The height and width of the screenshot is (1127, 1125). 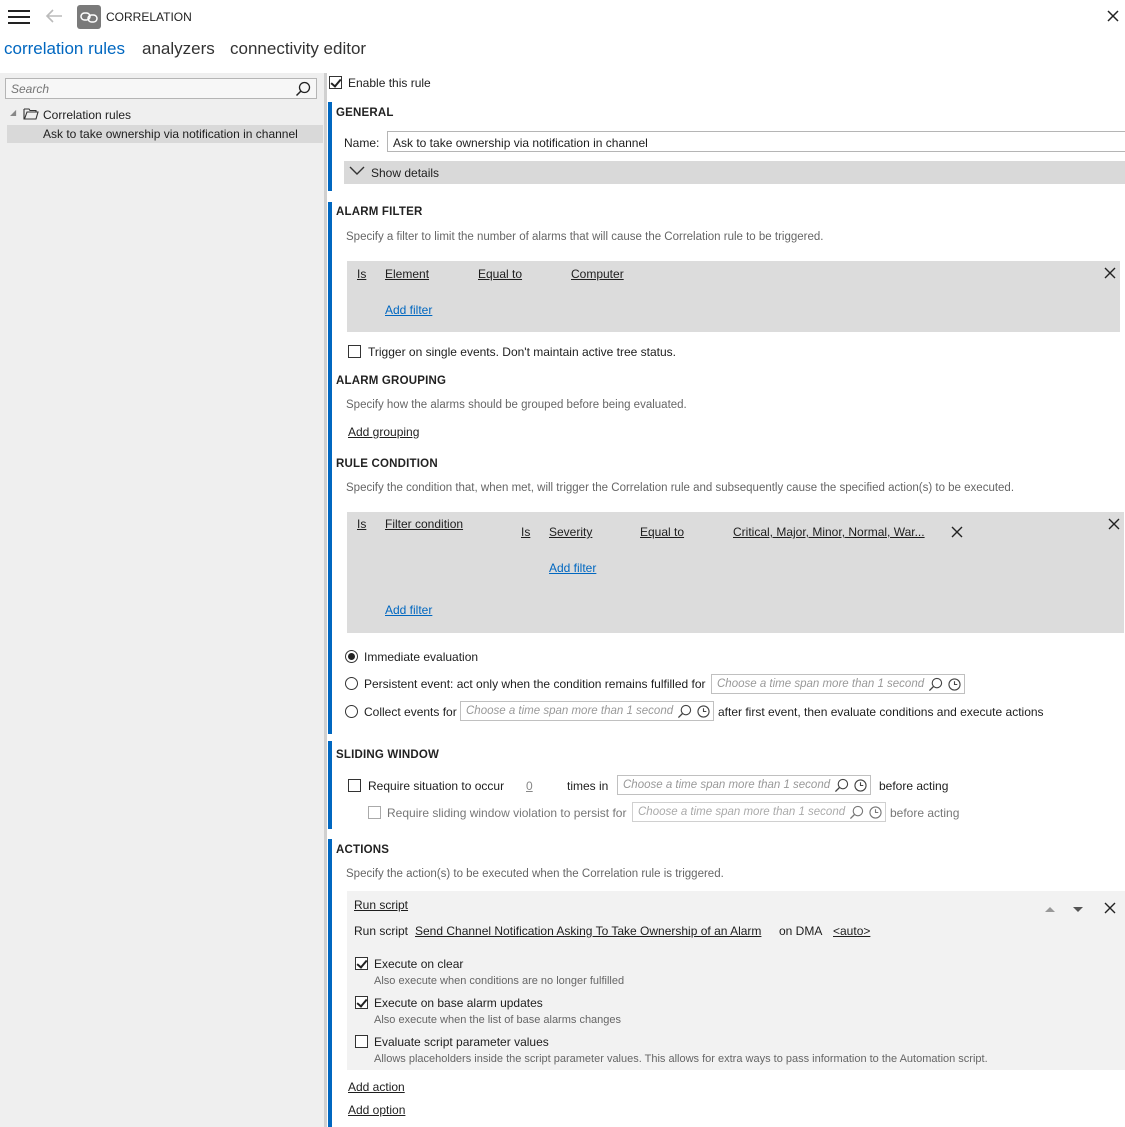 I want to click on name-label: Name:, so click(x=362, y=143).